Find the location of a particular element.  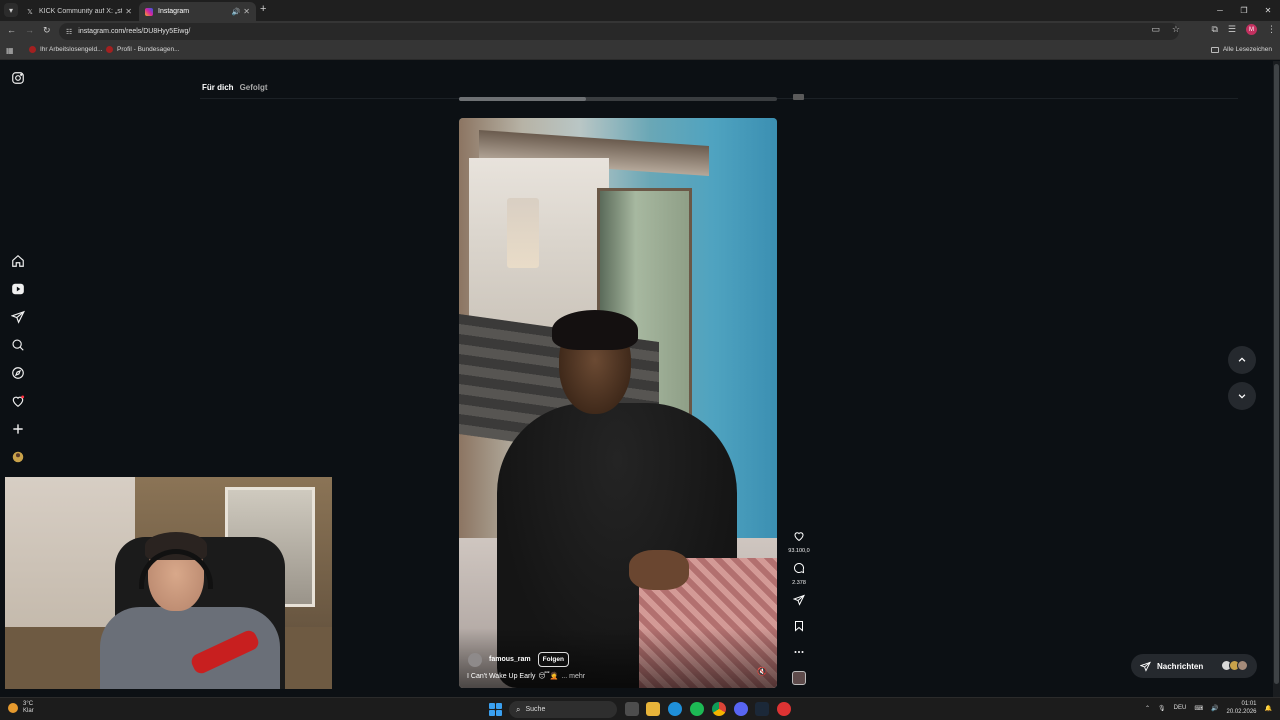

share-icon is located at coordinates (798, 600).